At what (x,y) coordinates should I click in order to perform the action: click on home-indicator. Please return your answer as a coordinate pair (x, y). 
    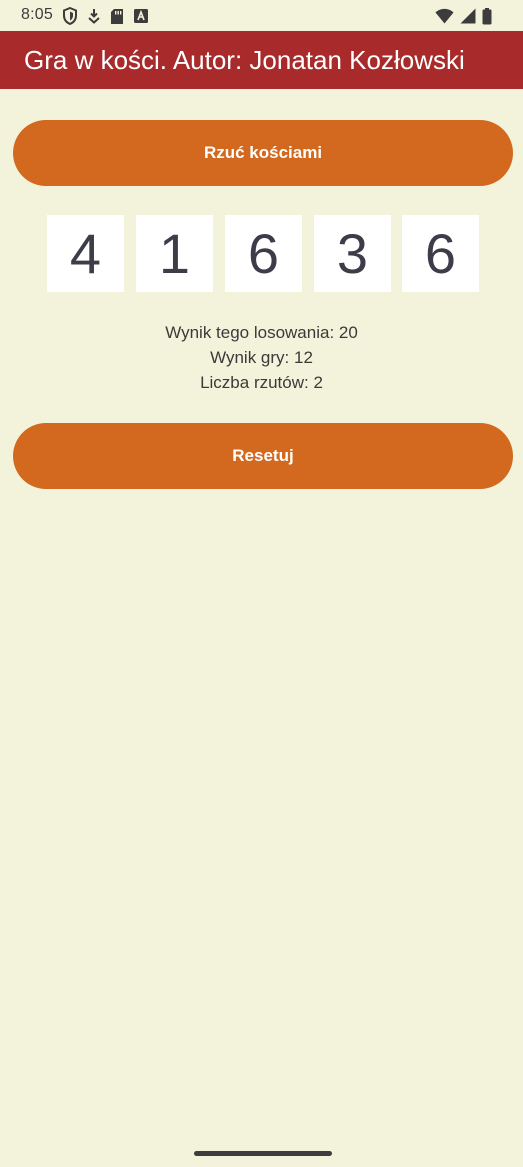
    Looking at the image, I should click on (263, 1153).